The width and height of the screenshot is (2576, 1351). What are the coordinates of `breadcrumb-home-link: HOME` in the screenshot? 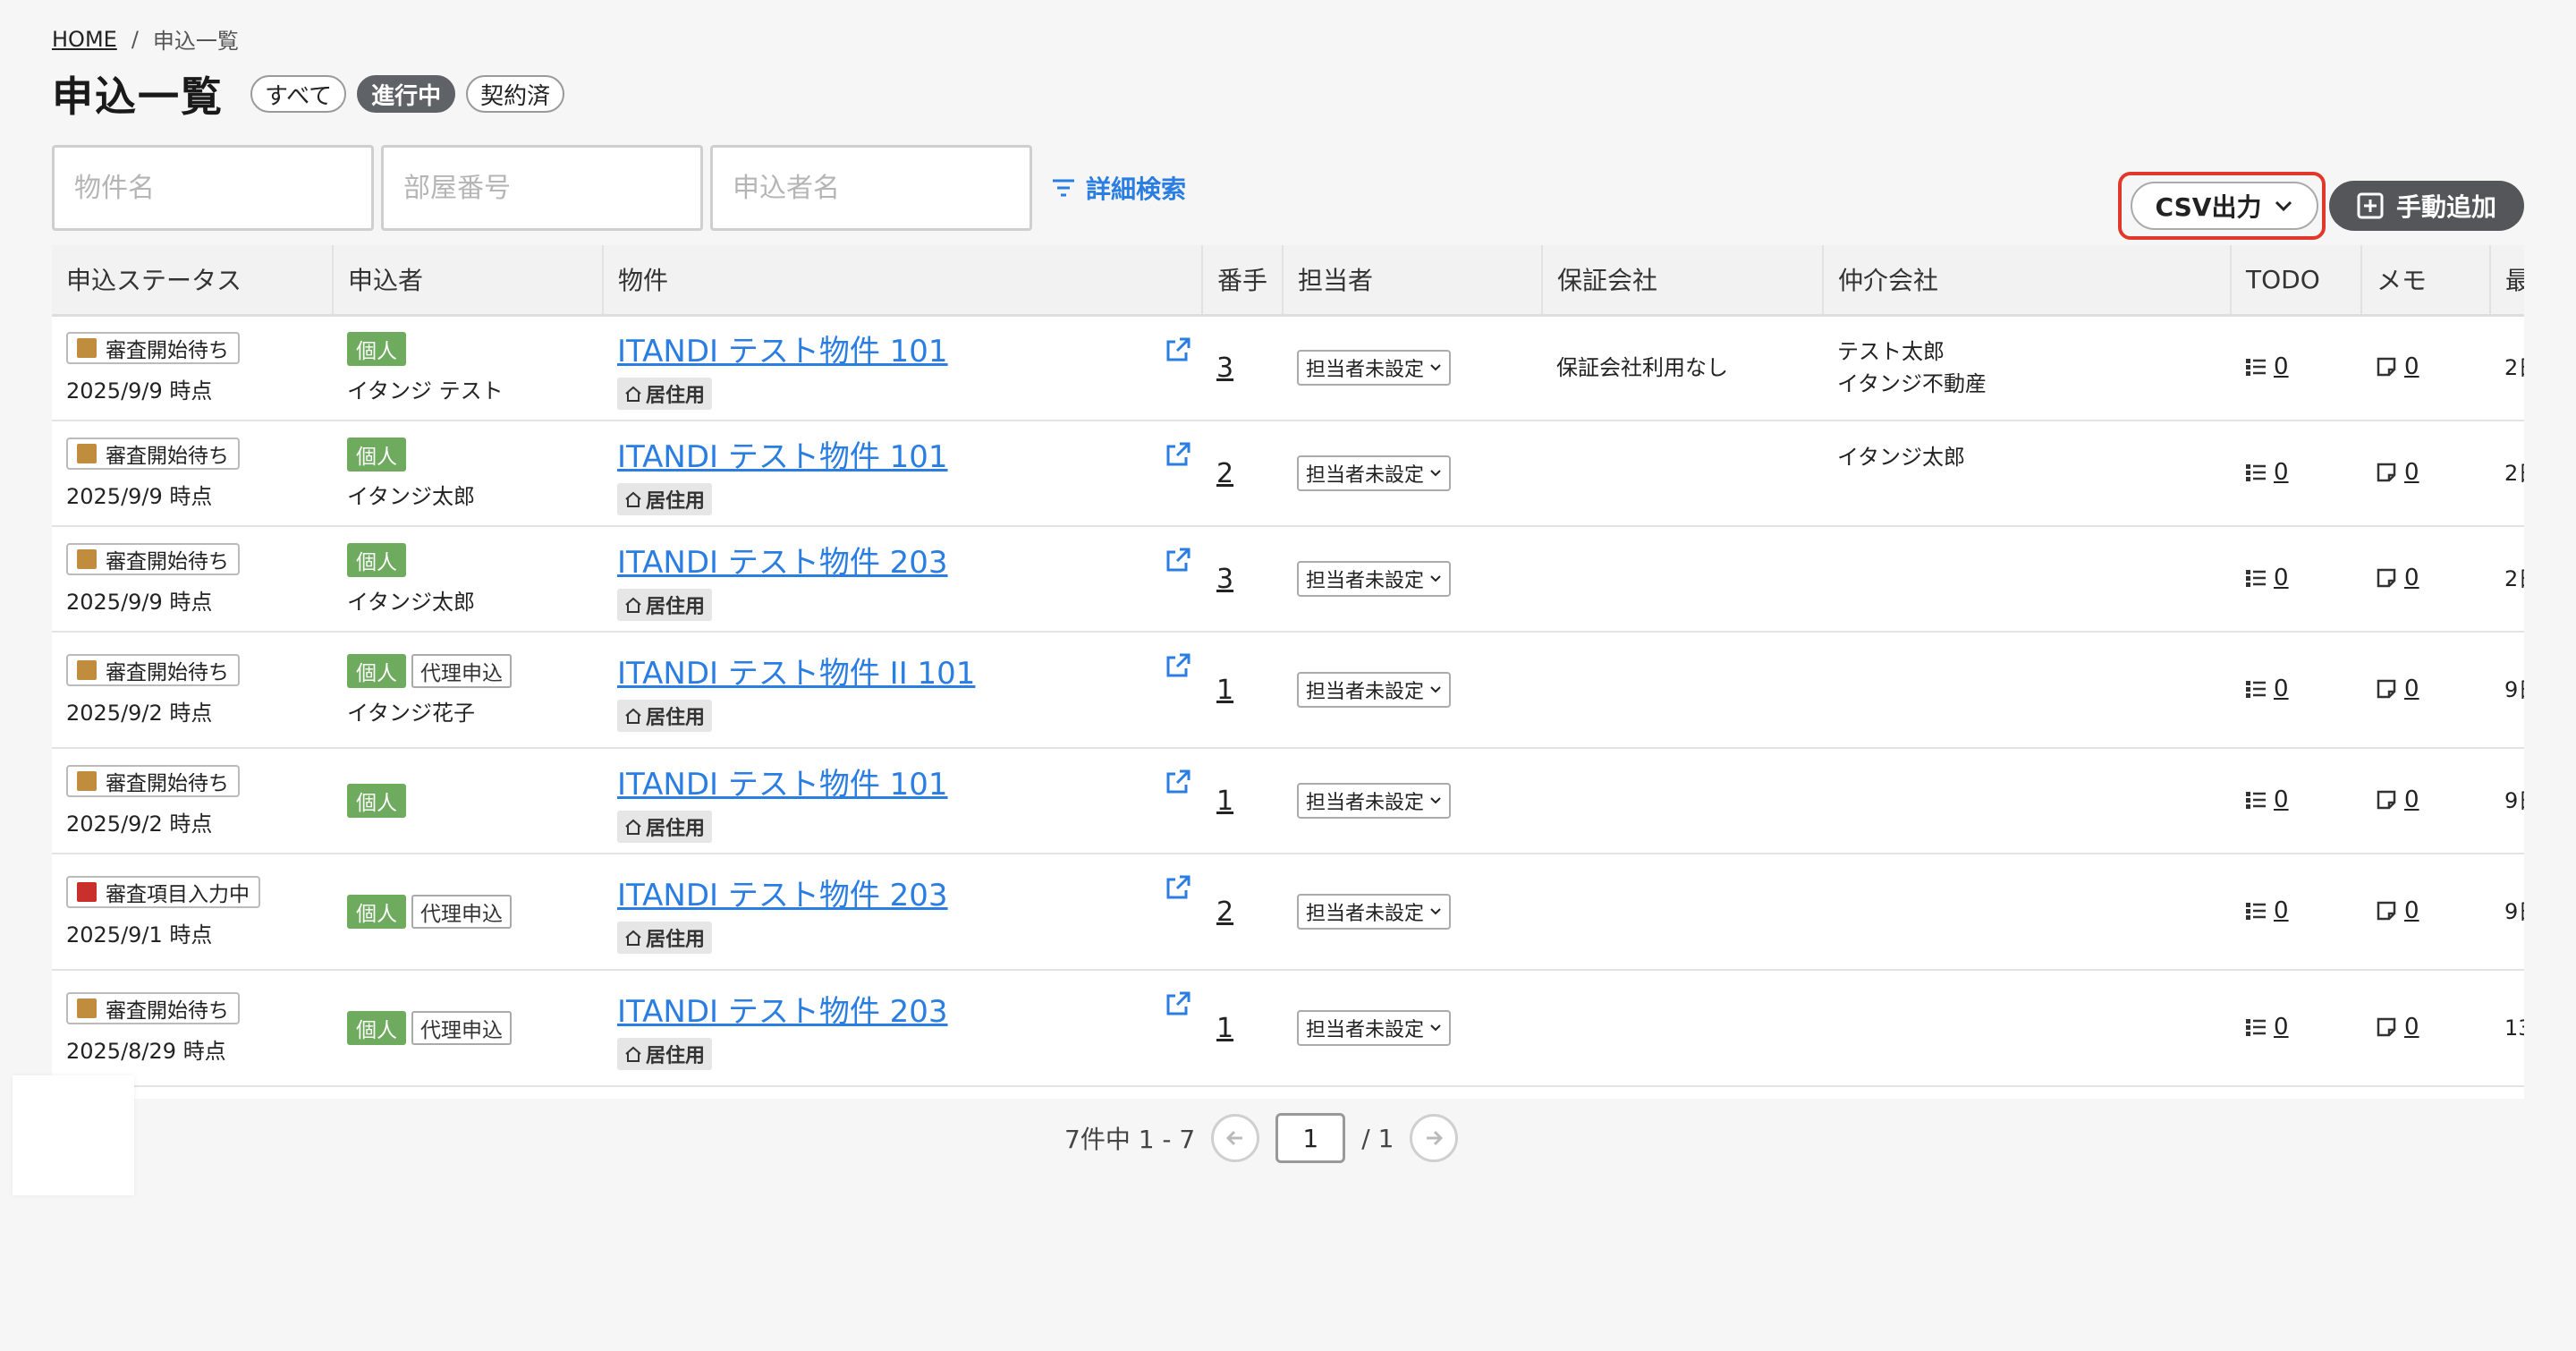 It's located at (84, 39).